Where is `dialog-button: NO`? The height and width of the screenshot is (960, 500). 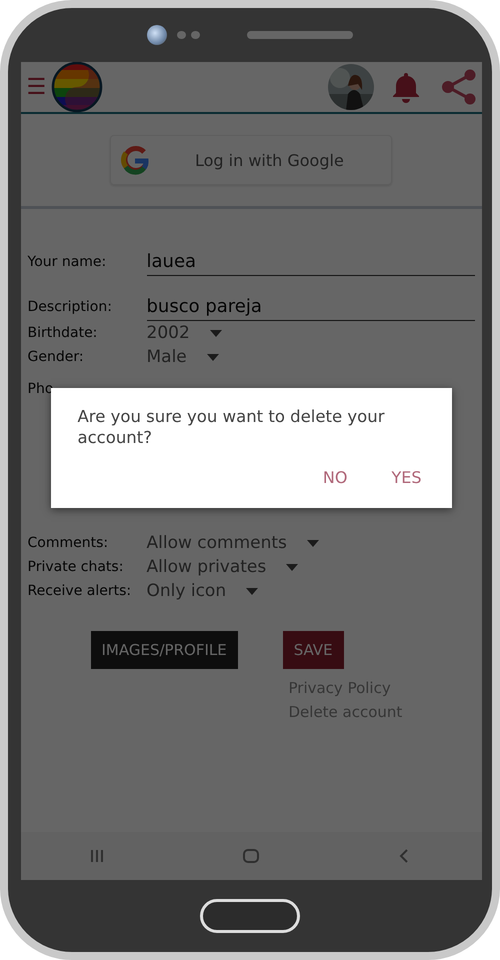
dialog-button: NO is located at coordinates (335, 477).